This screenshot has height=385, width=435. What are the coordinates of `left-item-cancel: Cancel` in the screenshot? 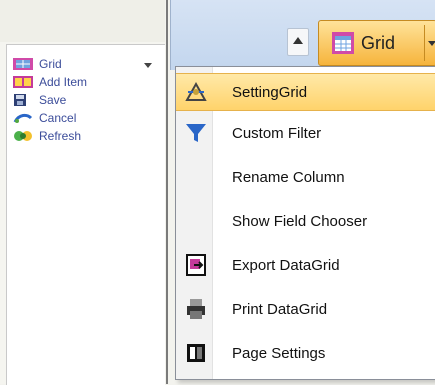 It's located at (44, 118).